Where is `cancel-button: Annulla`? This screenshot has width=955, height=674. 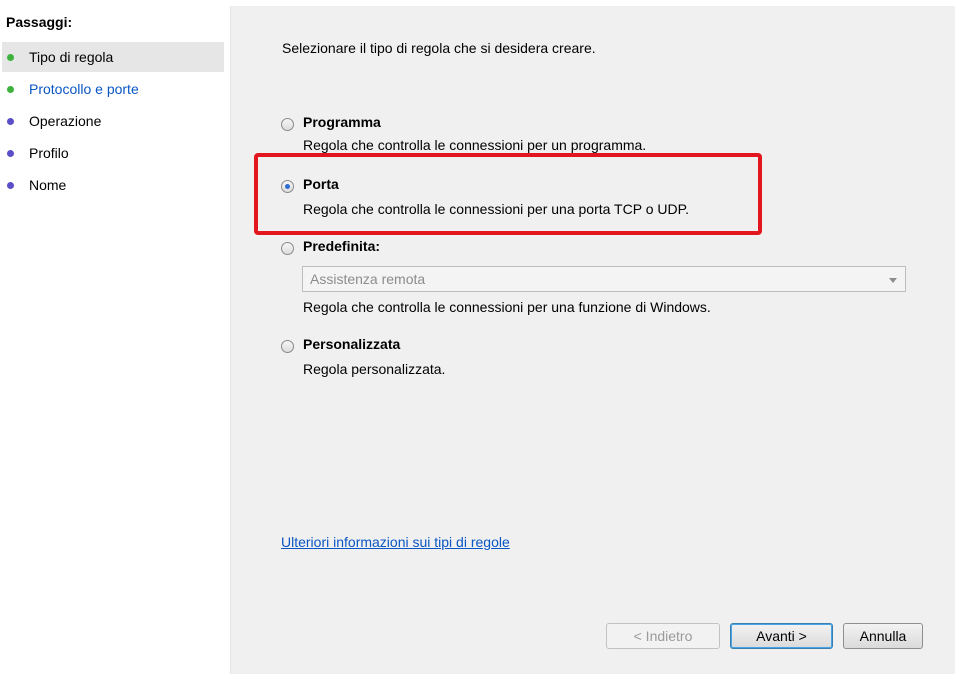
cancel-button: Annulla is located at coordinates (883, 636).